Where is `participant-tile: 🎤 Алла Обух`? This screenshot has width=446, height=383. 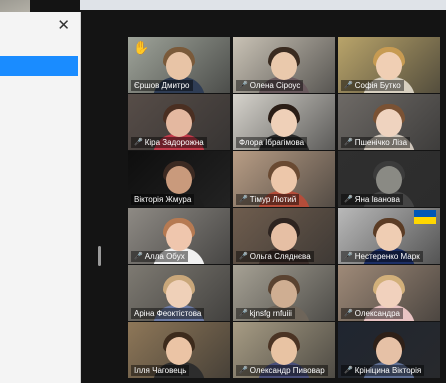
participant-tile: 🎤 Алла Обух is located at coordinates (179, 236).